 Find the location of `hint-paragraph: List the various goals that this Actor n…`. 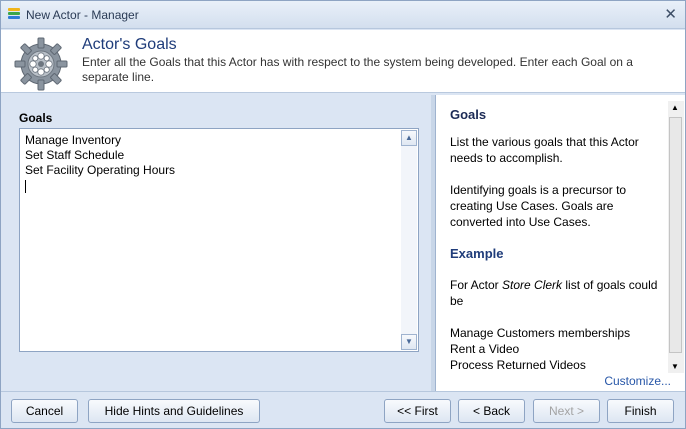

hint-paragraph: List the various goals that this Actor n… is located at coordinates (544, 150).